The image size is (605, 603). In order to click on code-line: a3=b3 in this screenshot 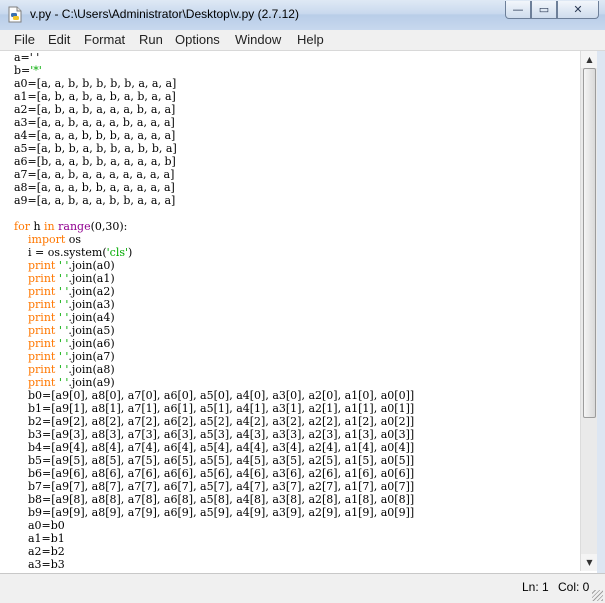, I will do `click(297, 564)`.